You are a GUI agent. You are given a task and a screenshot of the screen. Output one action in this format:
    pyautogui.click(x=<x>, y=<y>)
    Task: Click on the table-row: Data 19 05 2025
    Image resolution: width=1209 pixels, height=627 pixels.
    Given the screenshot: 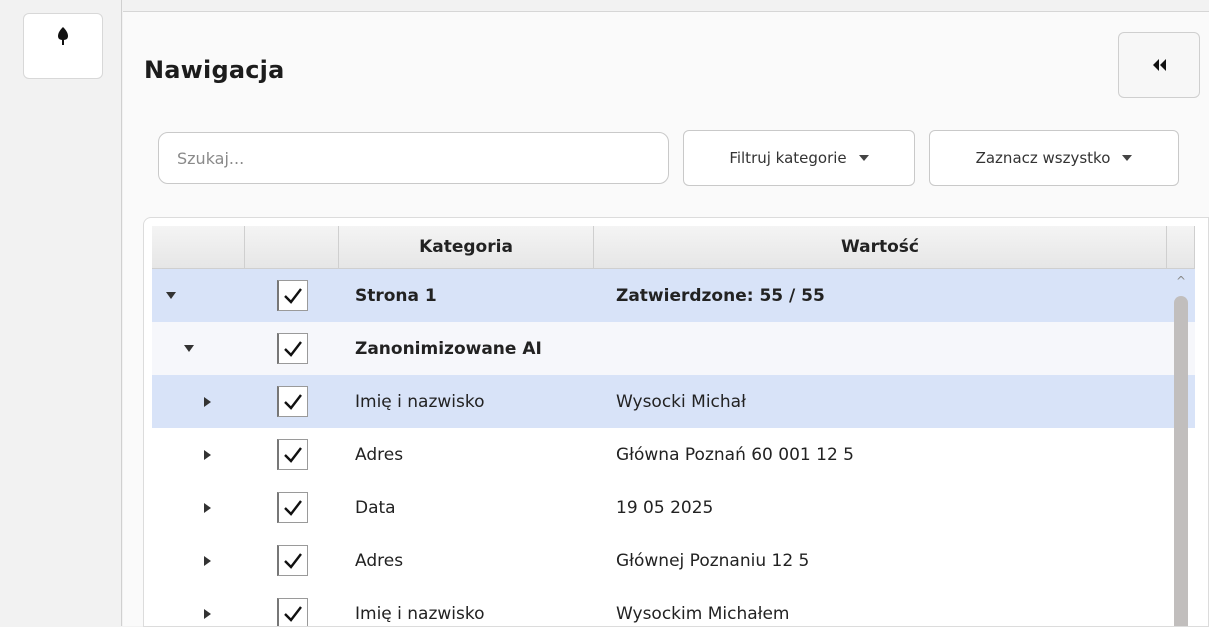 What is the action you would take?
    pyautogui.click(x=673, y=507)
    